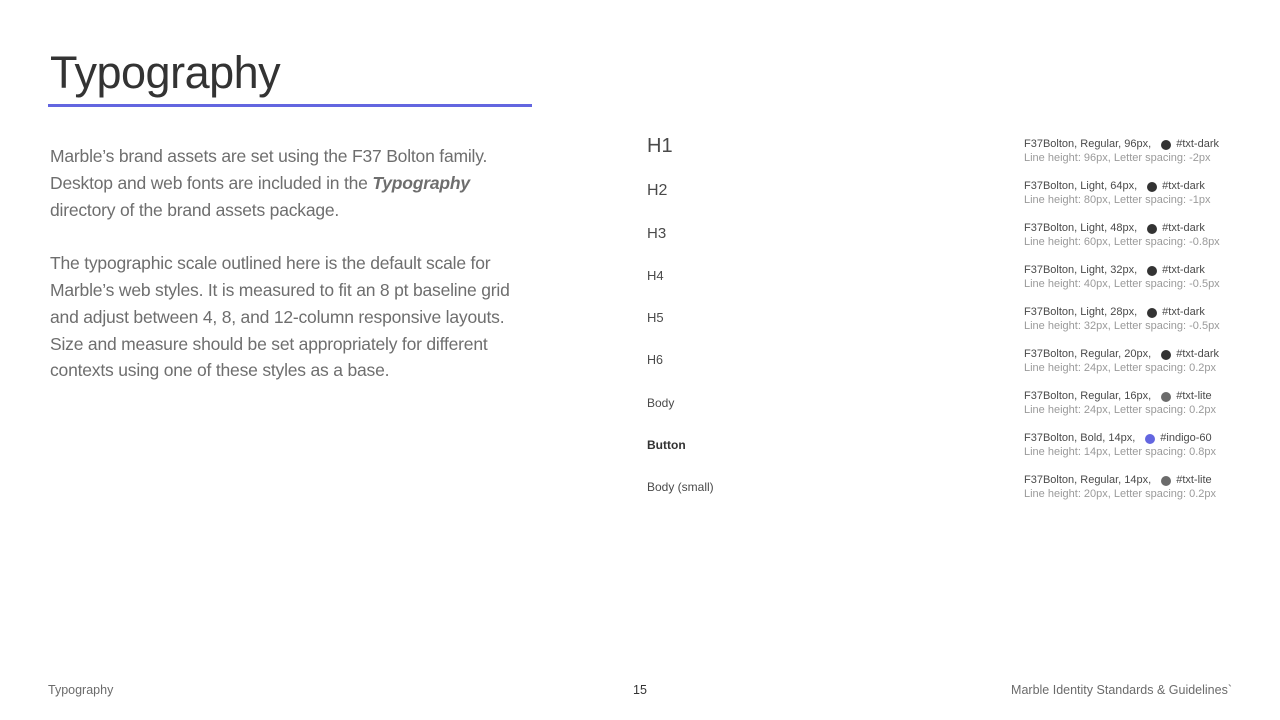 Image resolution: width=1280 pixels, height=720 pixels. Describe the element at coordinates (666, 445) in the screenshot. I see `style-name-button: Button` at that location.